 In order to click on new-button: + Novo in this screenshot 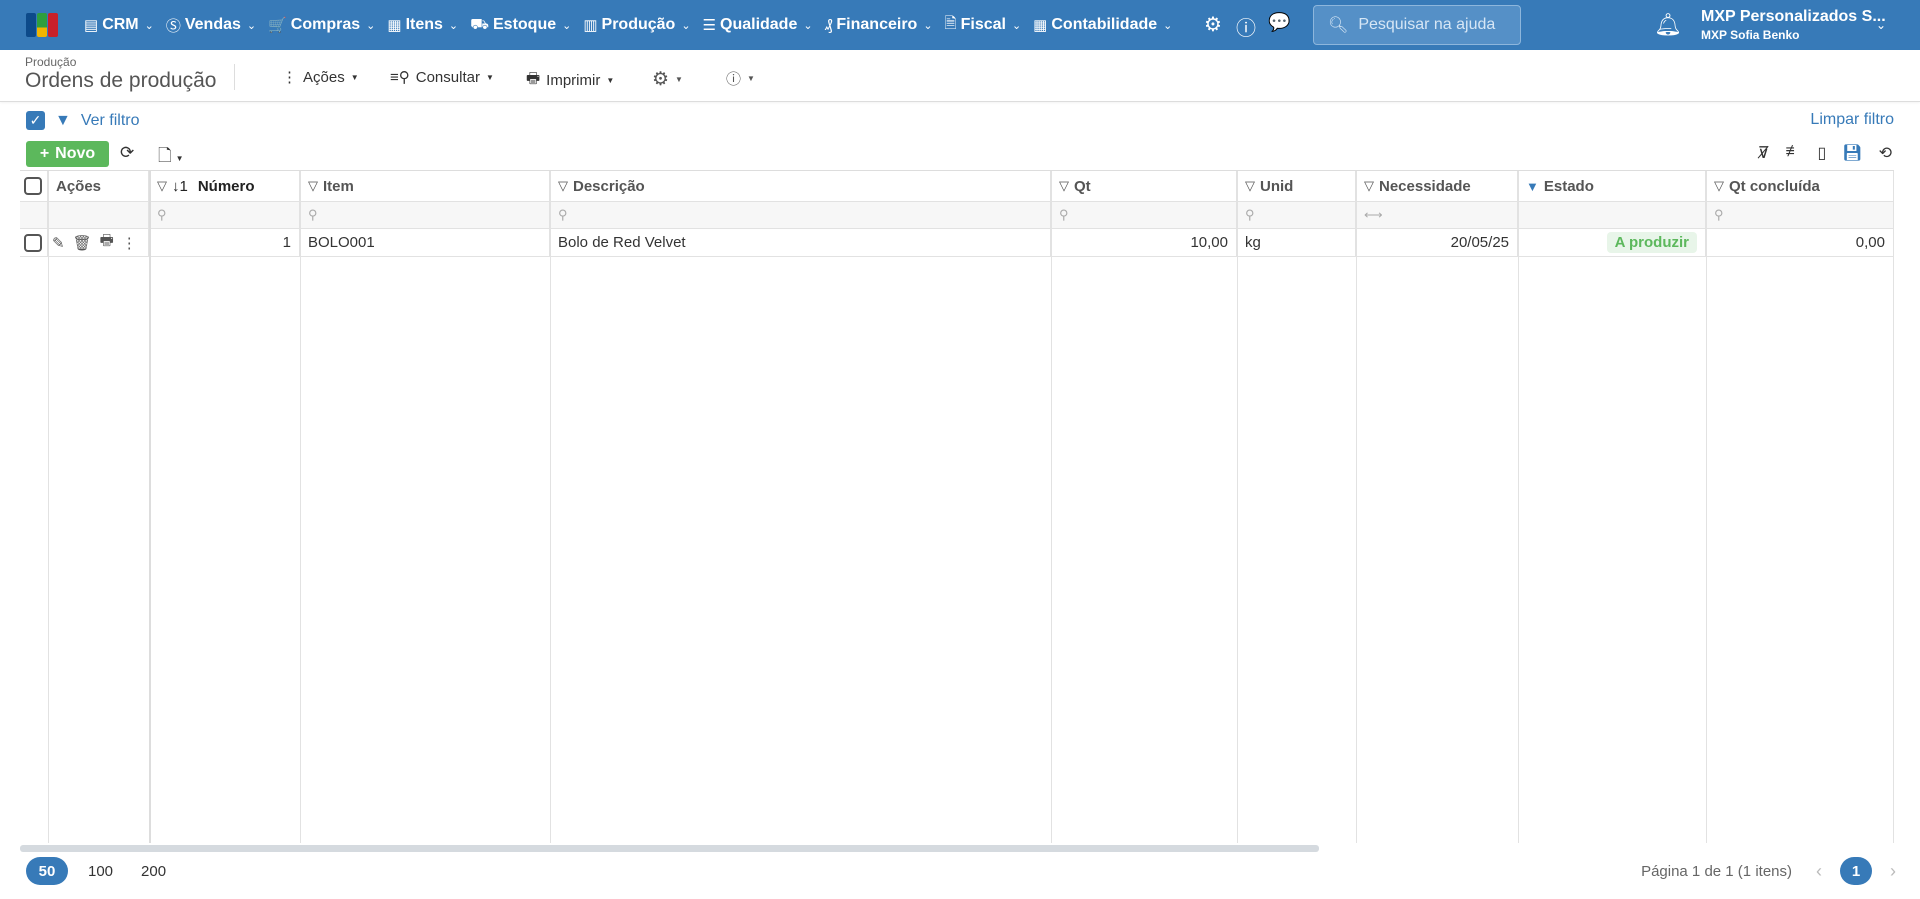, I will do `click(67, 154)`.